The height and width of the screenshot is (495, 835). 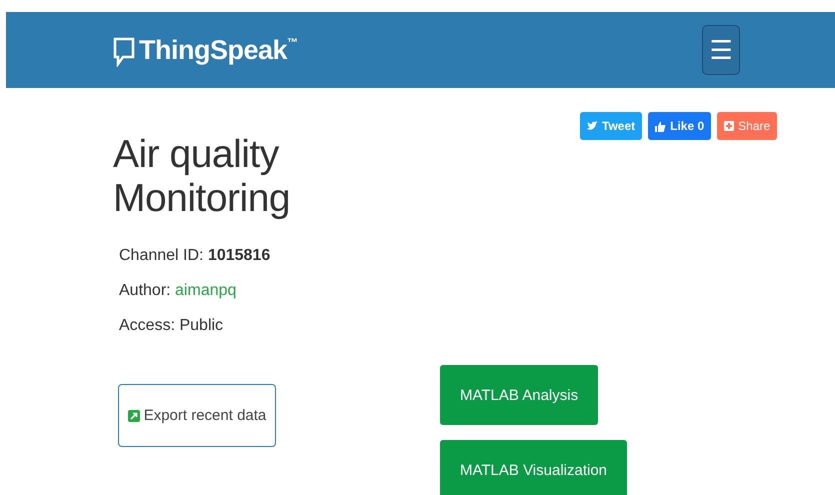 I want to click on channel-detail: Channel ID: 1015816, so click(x=195, y=256).